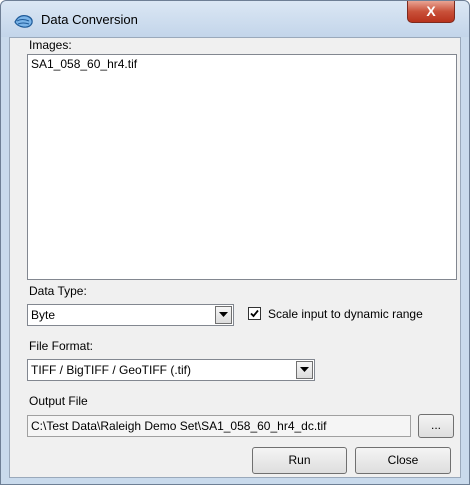 The image size is (470, 485). I want to click on file-format-label: File Format:, so click(61, 346).